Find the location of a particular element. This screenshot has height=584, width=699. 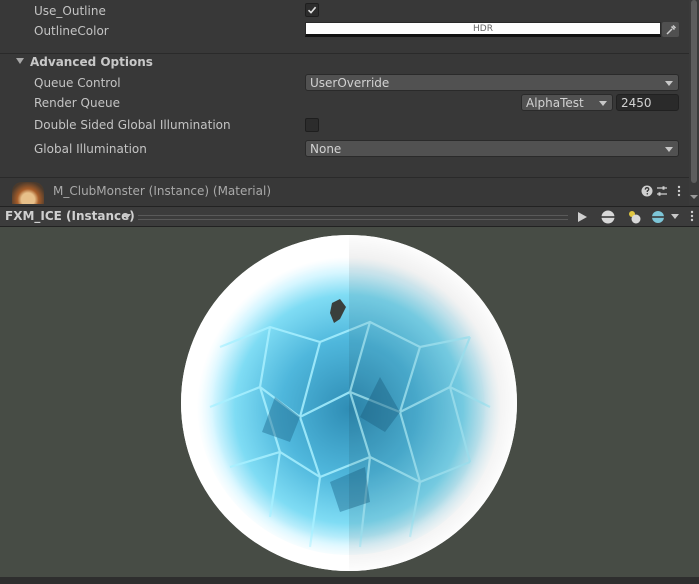

outline-color-field: HDR is located at coordinates (483, 29).